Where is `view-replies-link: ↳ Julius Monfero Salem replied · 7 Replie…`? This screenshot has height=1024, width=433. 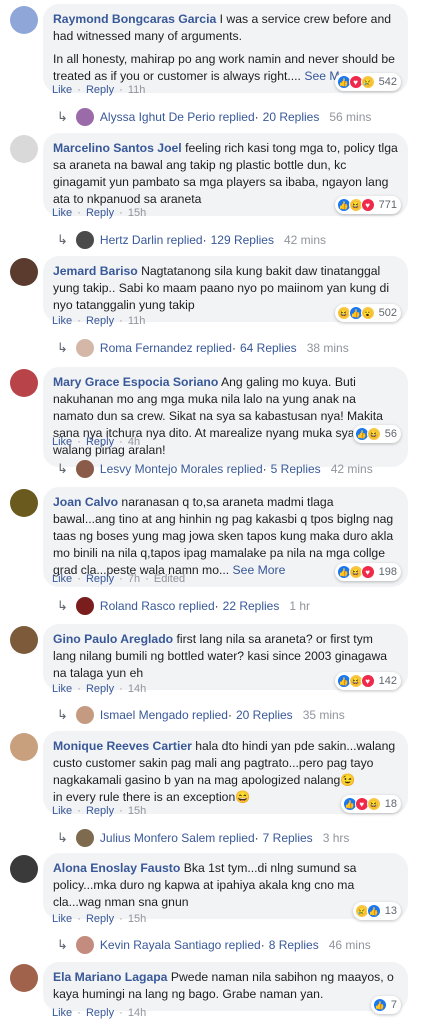 view-replies-link: ↳ Julius Monfero Salem replied · 7 Replie… is located at coordinates (203, 838).